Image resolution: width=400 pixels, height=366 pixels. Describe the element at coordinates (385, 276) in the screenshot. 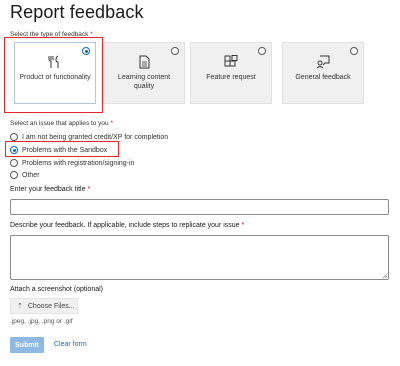

I see `resize-grip-icon` at that location.